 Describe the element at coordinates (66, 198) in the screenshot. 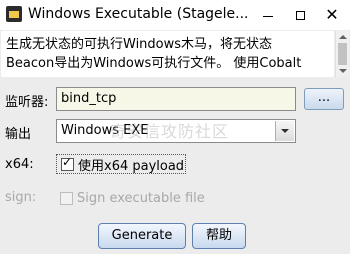

I see `sign-checkbox` at that location.